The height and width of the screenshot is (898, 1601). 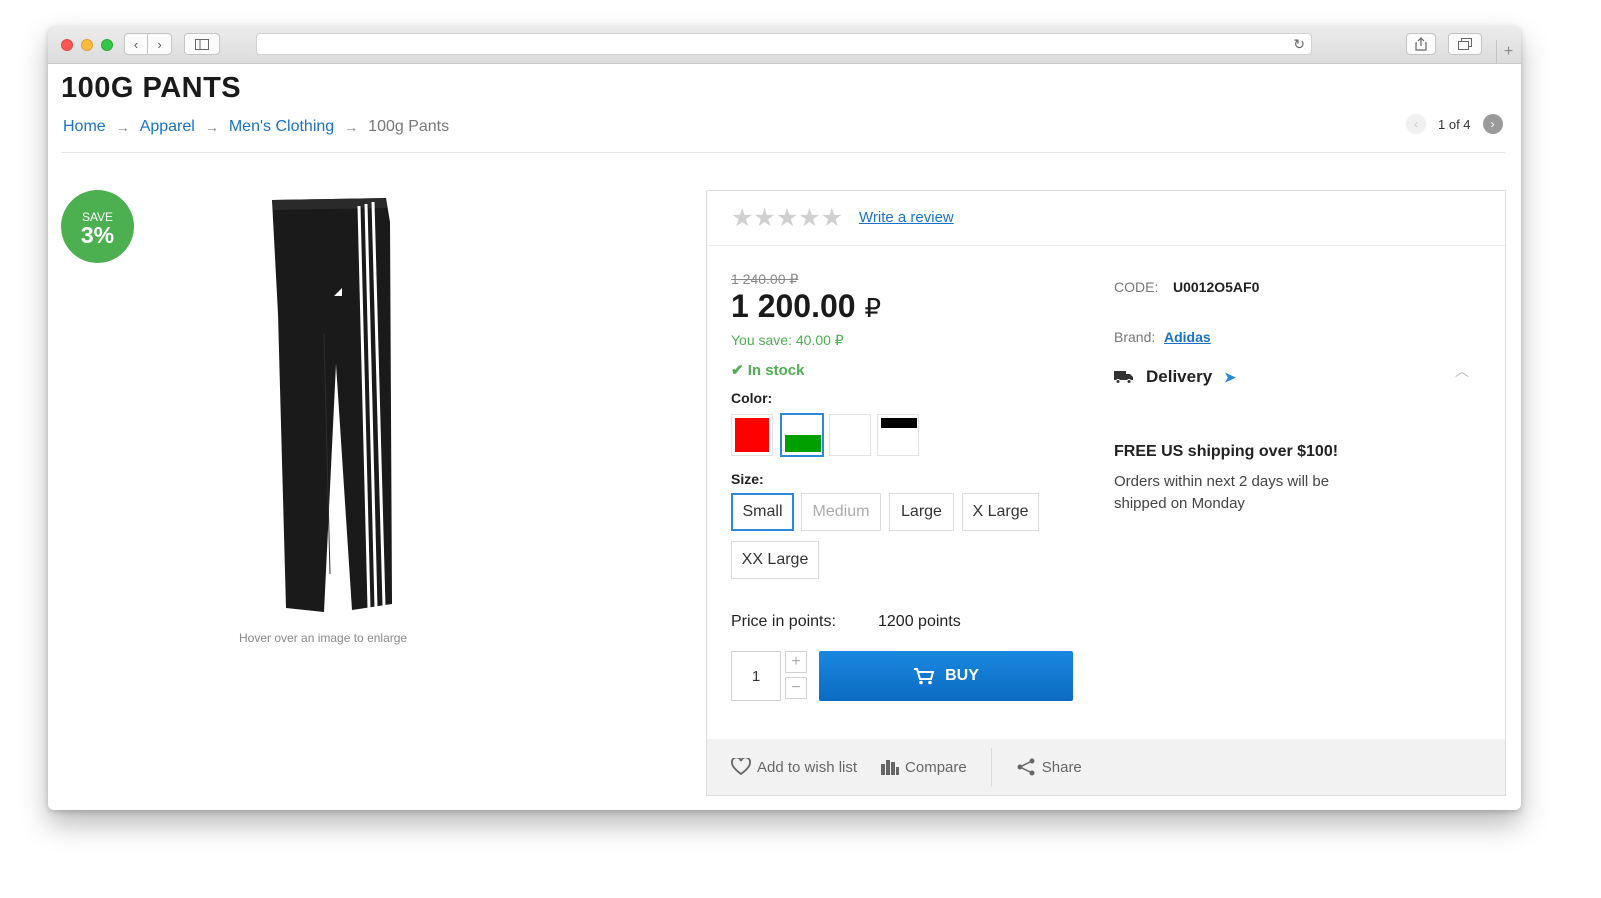 What do you see at coordinates (793, 306) in the screenshot?
I see `price-value: 1 200.00` at bounding box center [793, 306].